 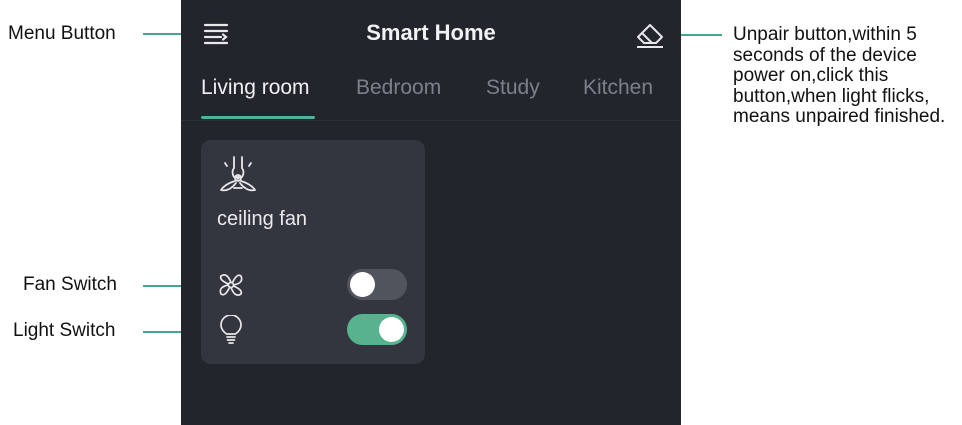 What do you see at coordinates (377, 284) in the screenshot?
I see `fan-switch-toggle` at bounding box center [377, 284].